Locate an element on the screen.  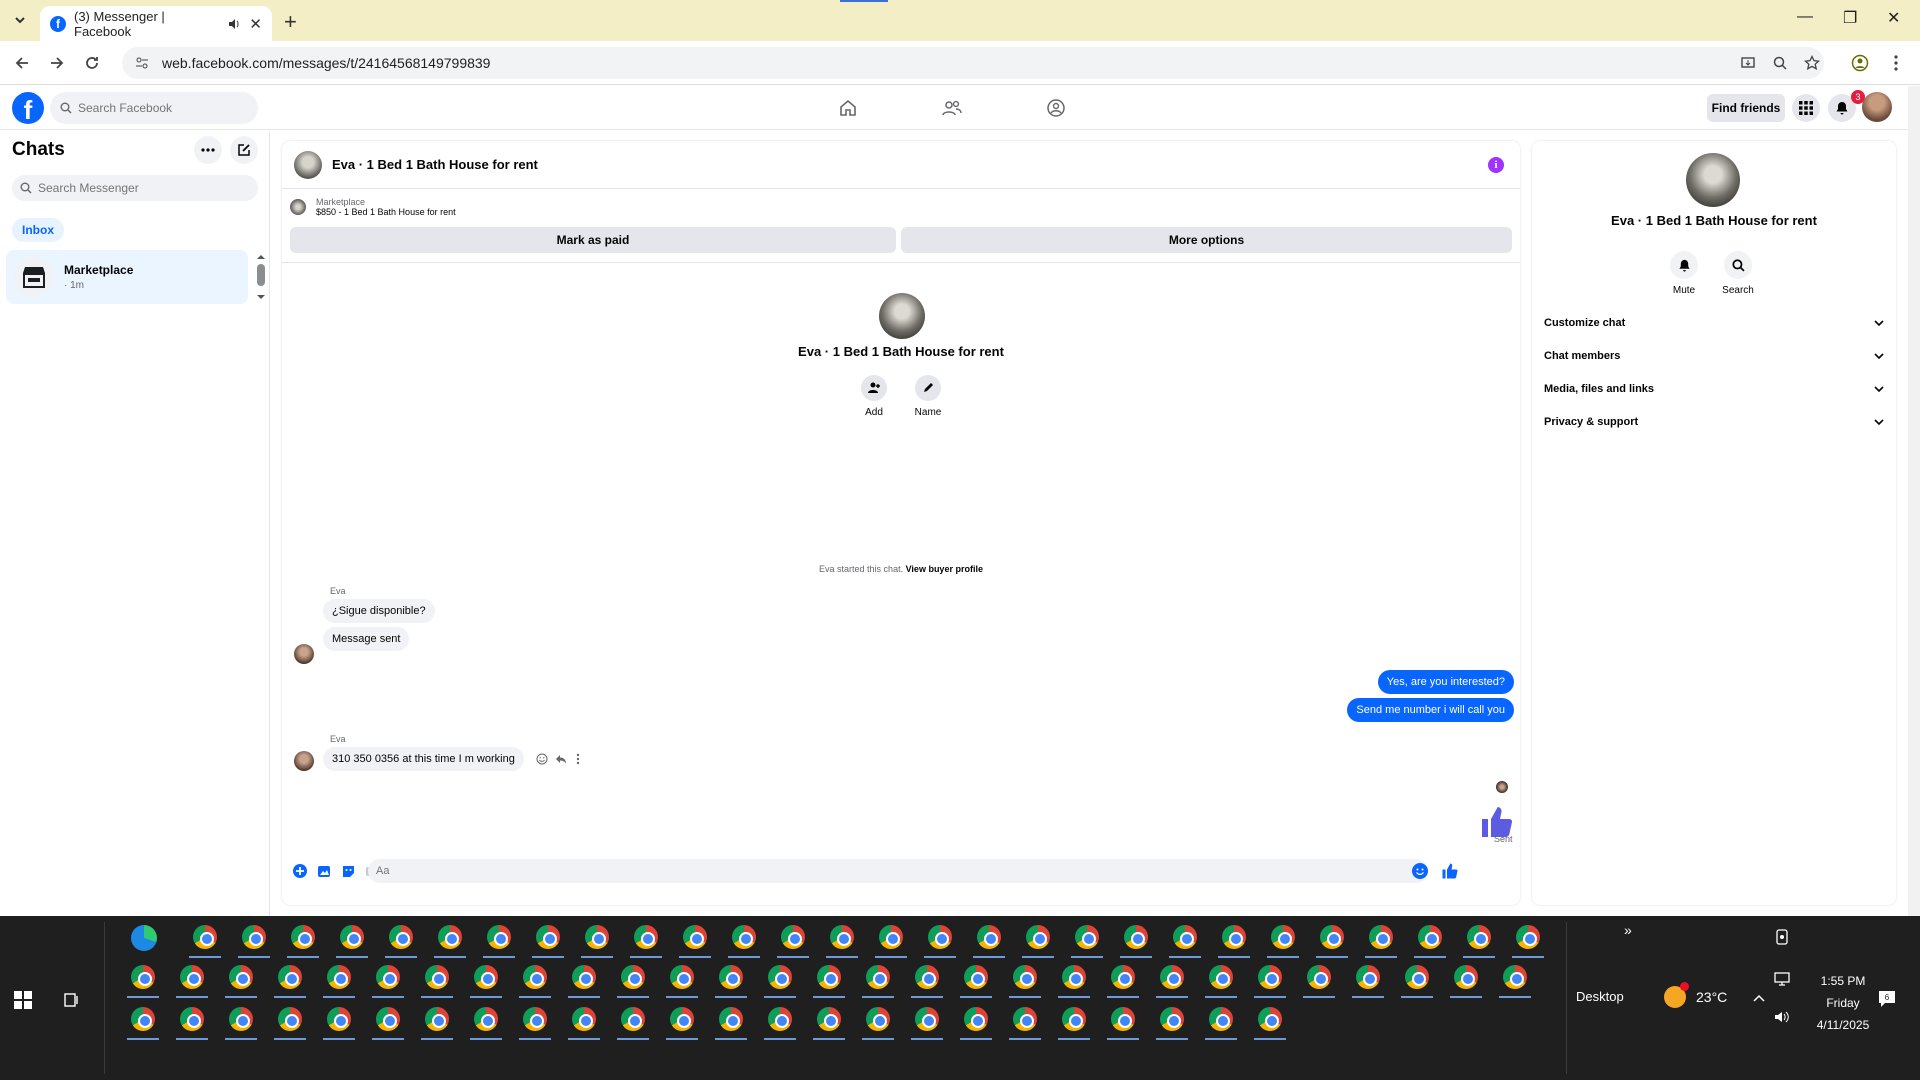
restore-icon: ❐ is located at coordinates (1850, 18).